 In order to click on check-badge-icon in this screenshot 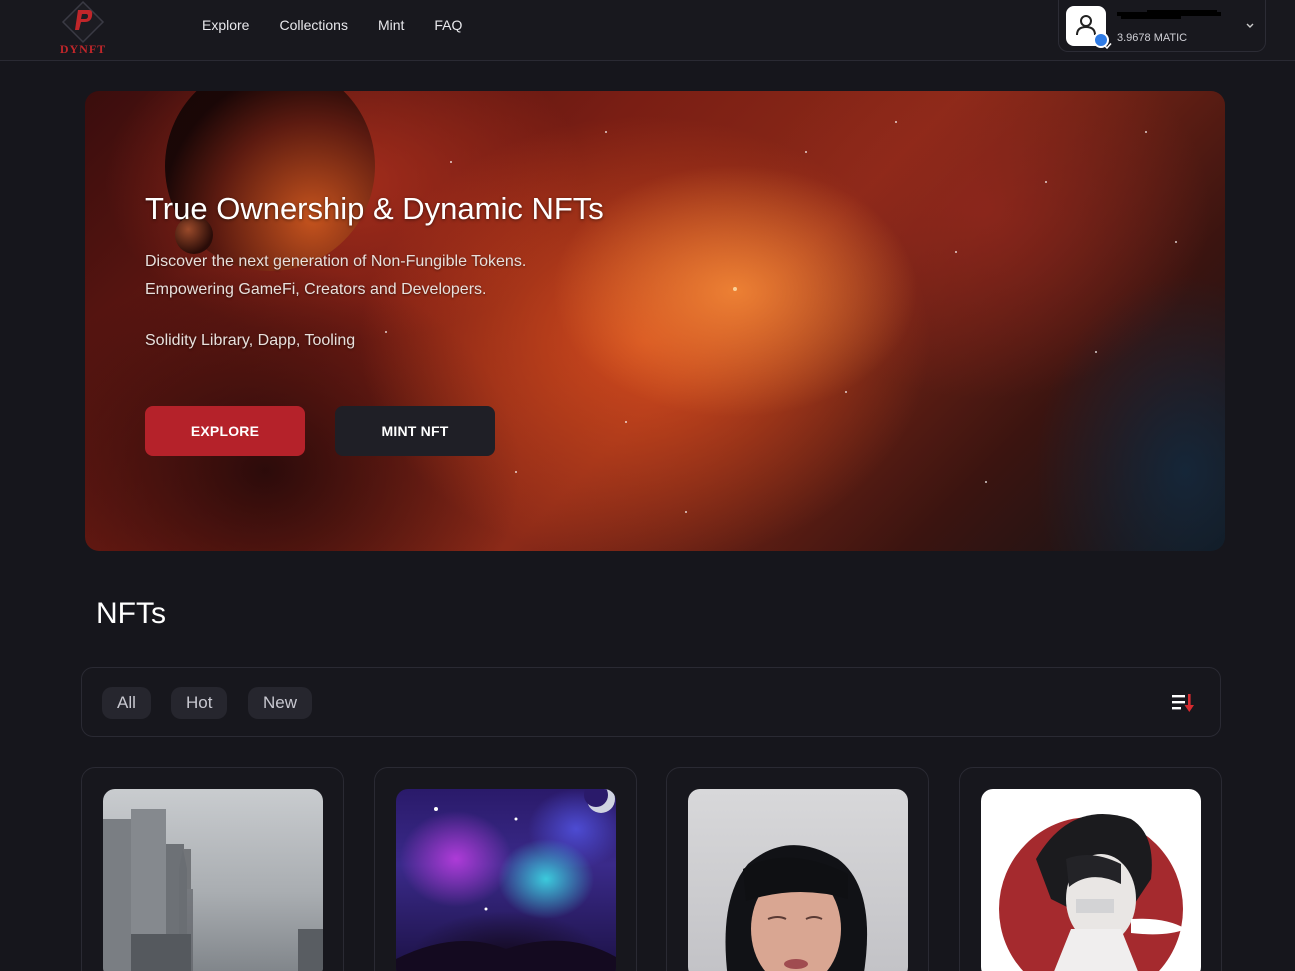, I will do `click(1102, 41)`.